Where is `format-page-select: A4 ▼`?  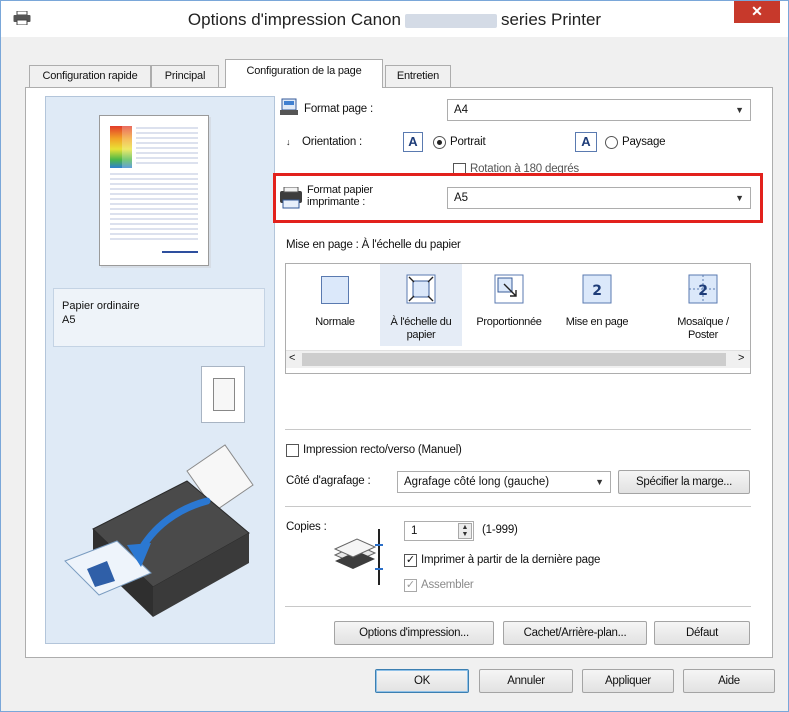 format-page-select: A4 ▼ is located at coordinates (599, 110).